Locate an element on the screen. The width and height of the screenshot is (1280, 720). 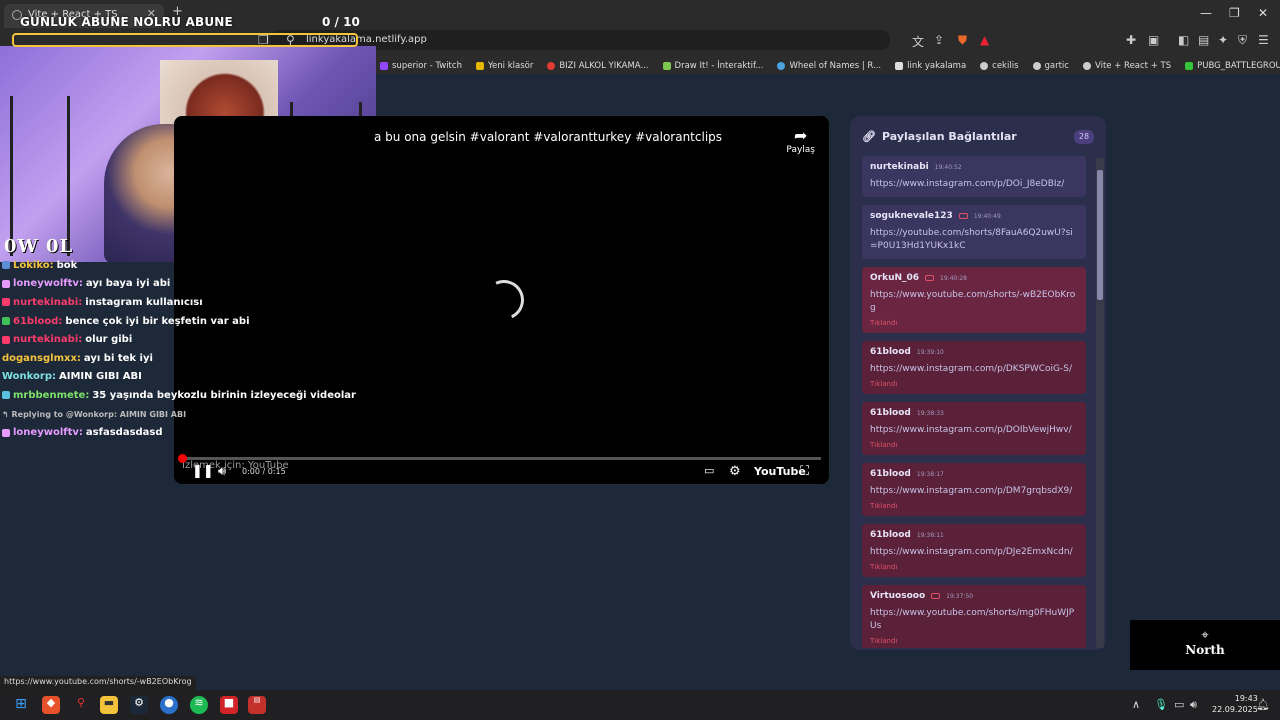
tab-manager-icon: ▣ is located at coordinates (1153, 40).